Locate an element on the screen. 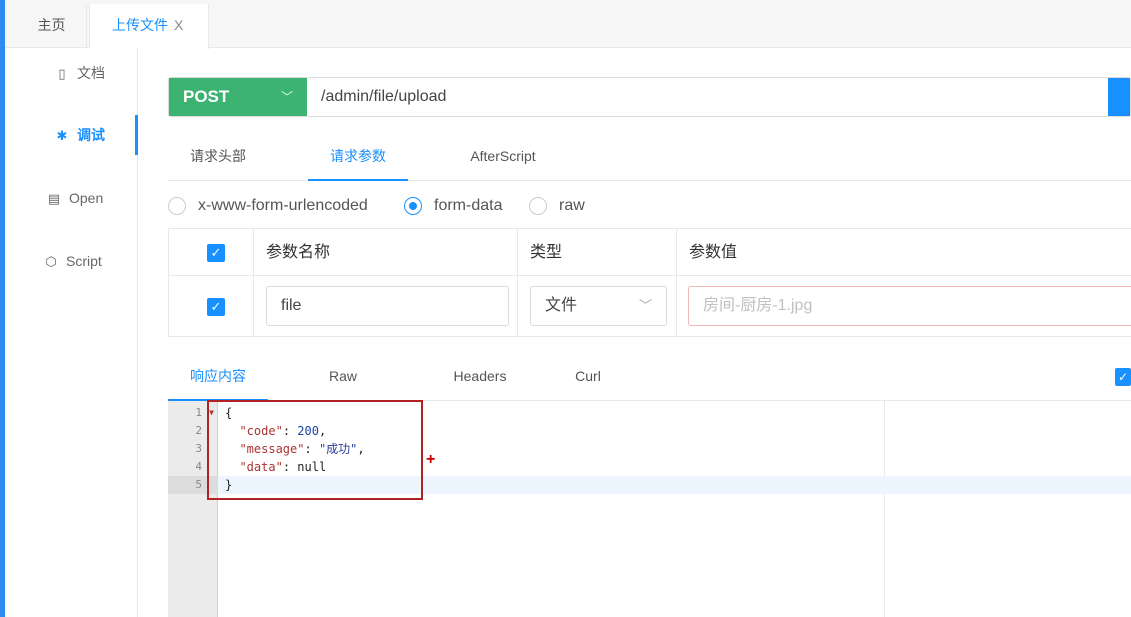 The width and height of the screenshot is (1131, 617). table-header-row: ✓ 参数名称 类型 参数值 is located at coordinates (650, 252).